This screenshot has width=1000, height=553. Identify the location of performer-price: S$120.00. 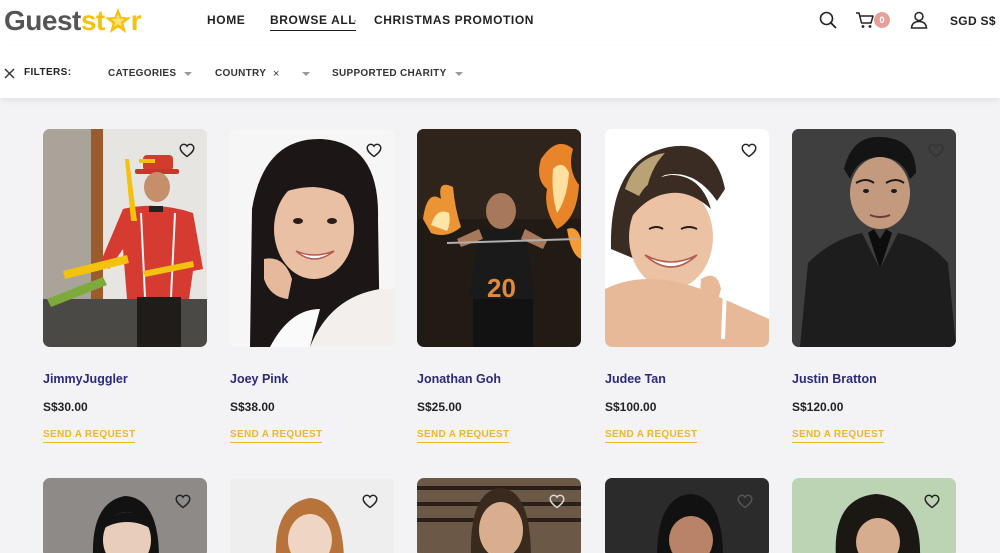
(818, 407).